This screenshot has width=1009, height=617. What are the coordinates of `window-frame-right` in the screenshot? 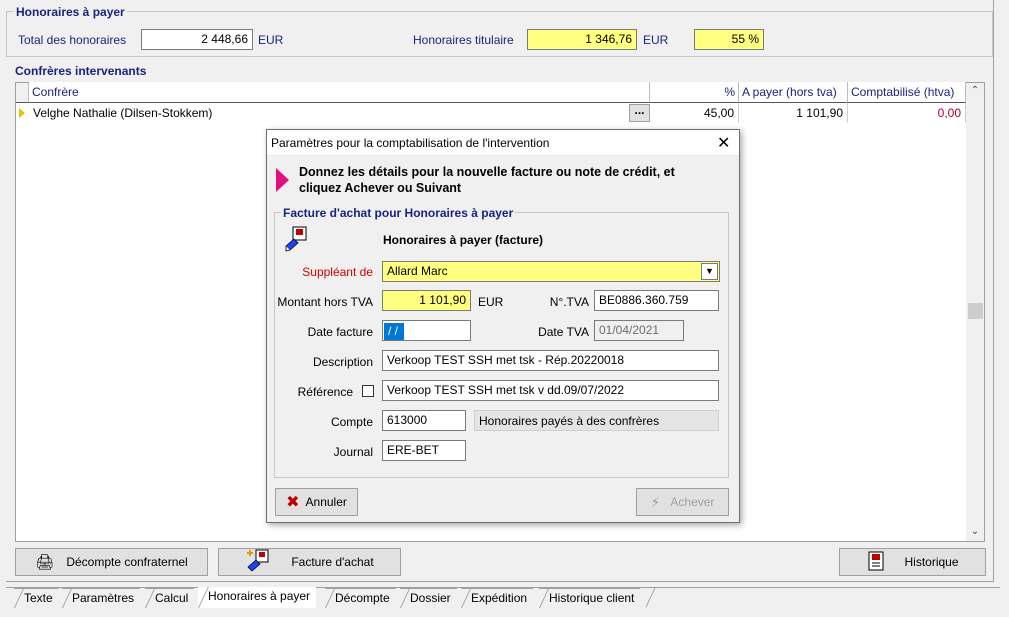 It's located at (993, 291).